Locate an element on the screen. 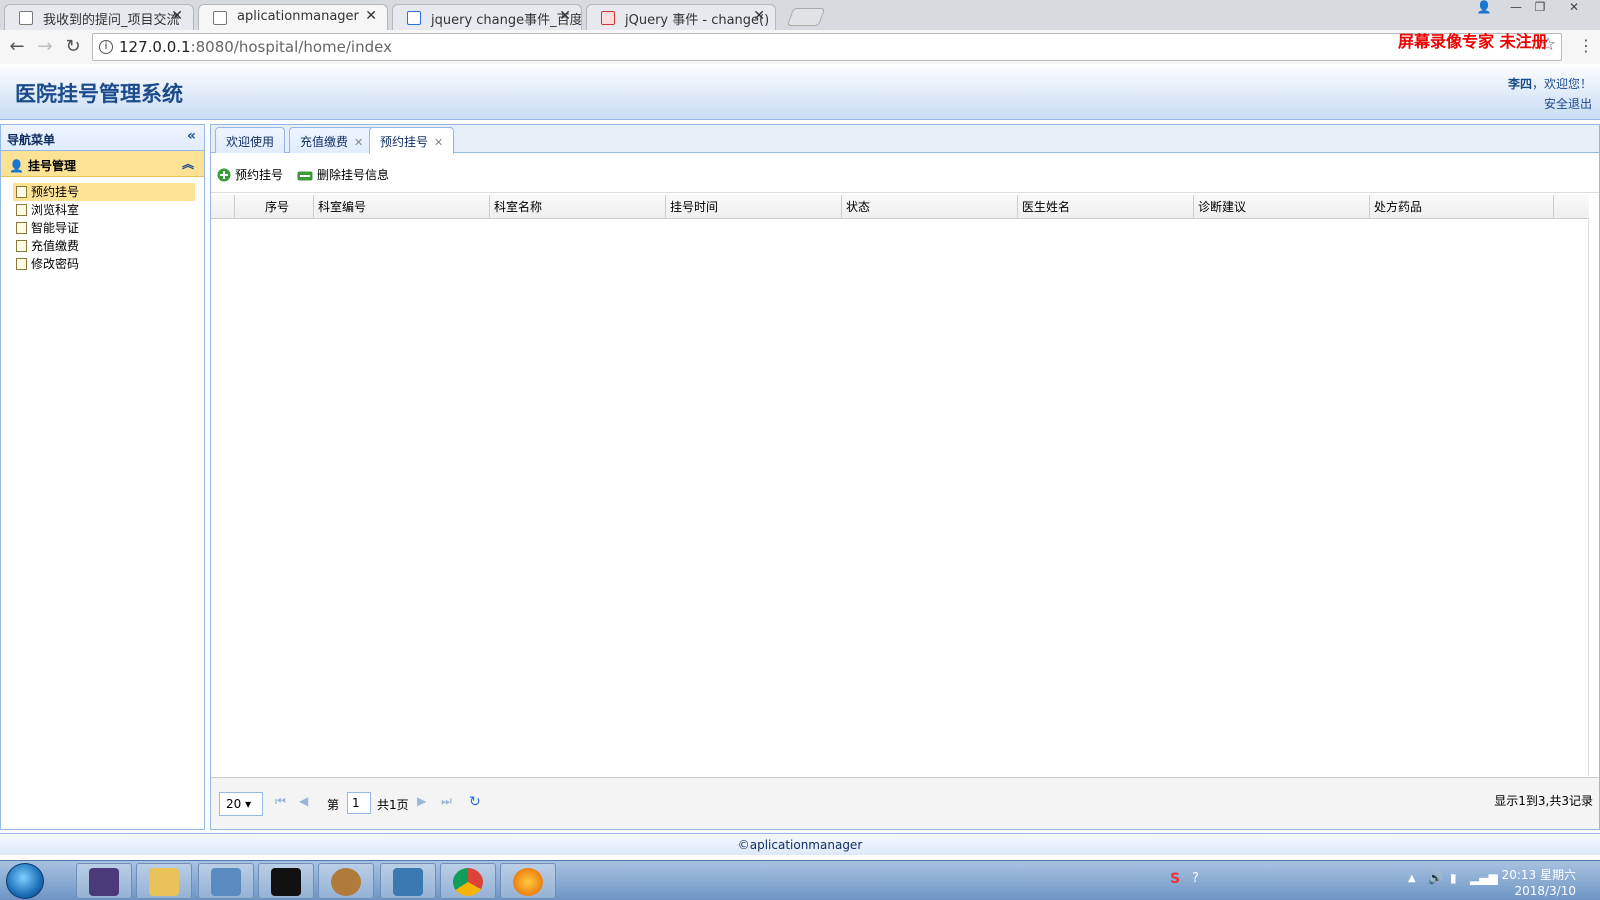 This screenshot has width=1600, height=900. forward-icon: → is located at coordinates (45, 47).